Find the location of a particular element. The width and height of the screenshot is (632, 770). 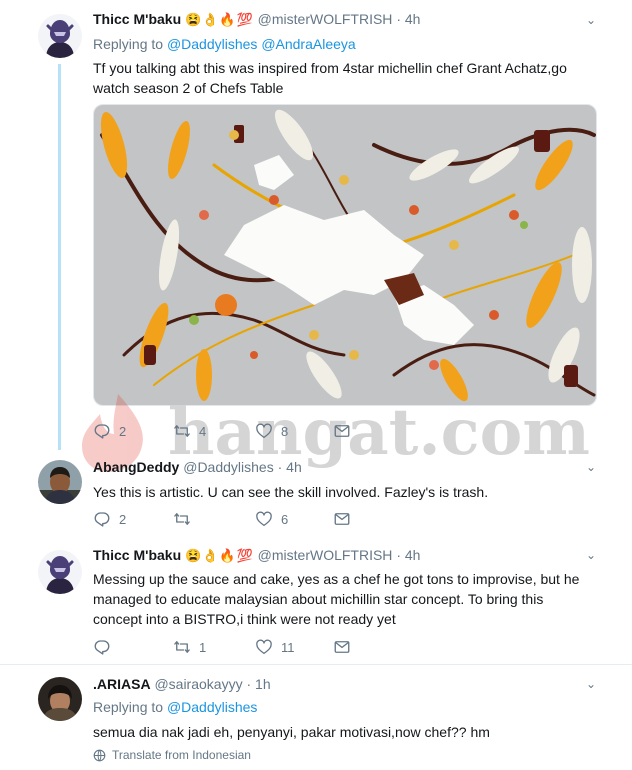

globe-icon is located at coordinates (99, 755).